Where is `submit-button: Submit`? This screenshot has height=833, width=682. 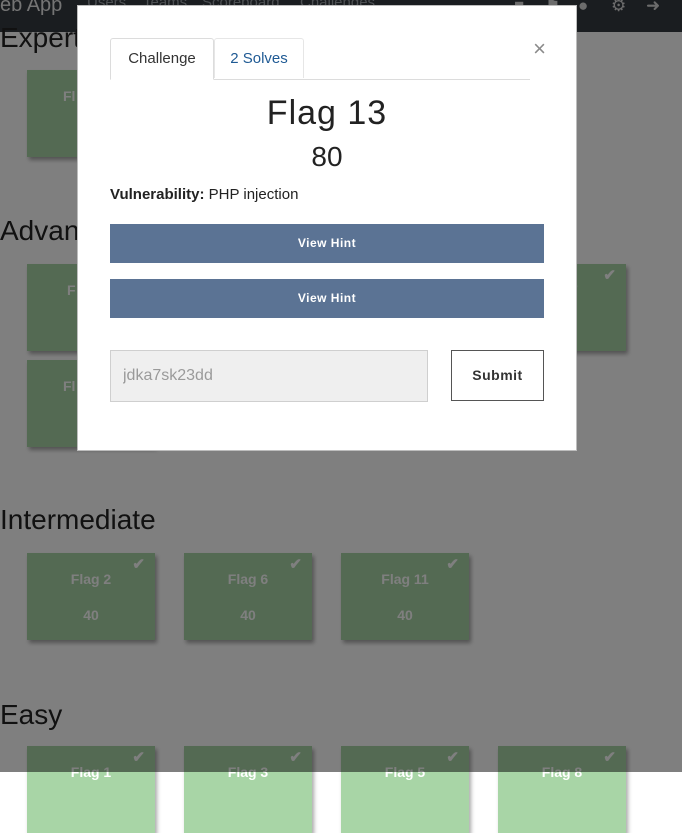 submit-button: Submit is located at coordinates (497, 375).